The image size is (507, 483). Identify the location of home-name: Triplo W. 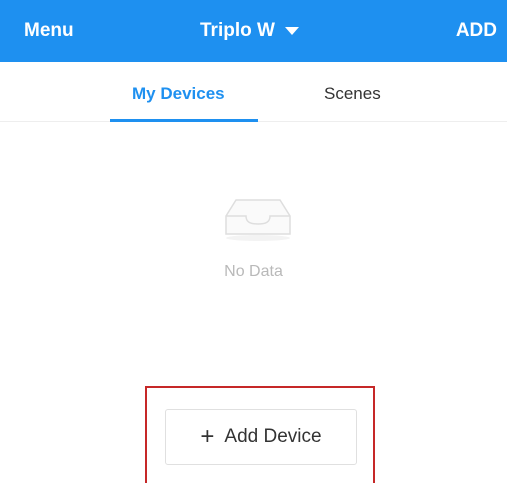
(237, 30).